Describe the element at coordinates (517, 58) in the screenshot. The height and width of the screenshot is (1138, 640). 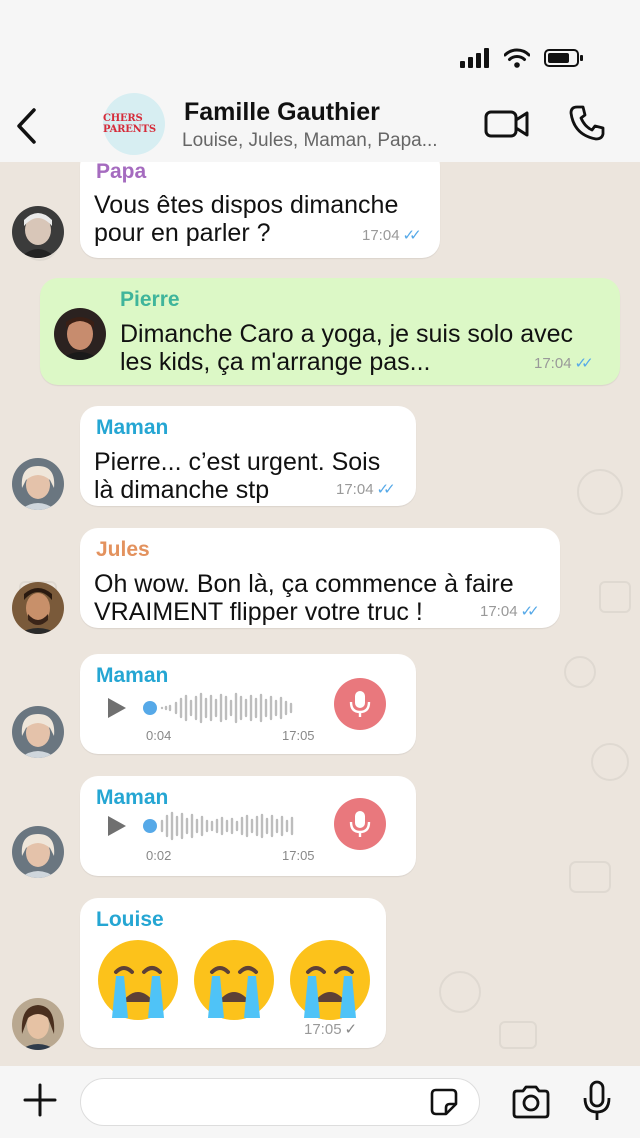
I see `wifi-icon` at that location.